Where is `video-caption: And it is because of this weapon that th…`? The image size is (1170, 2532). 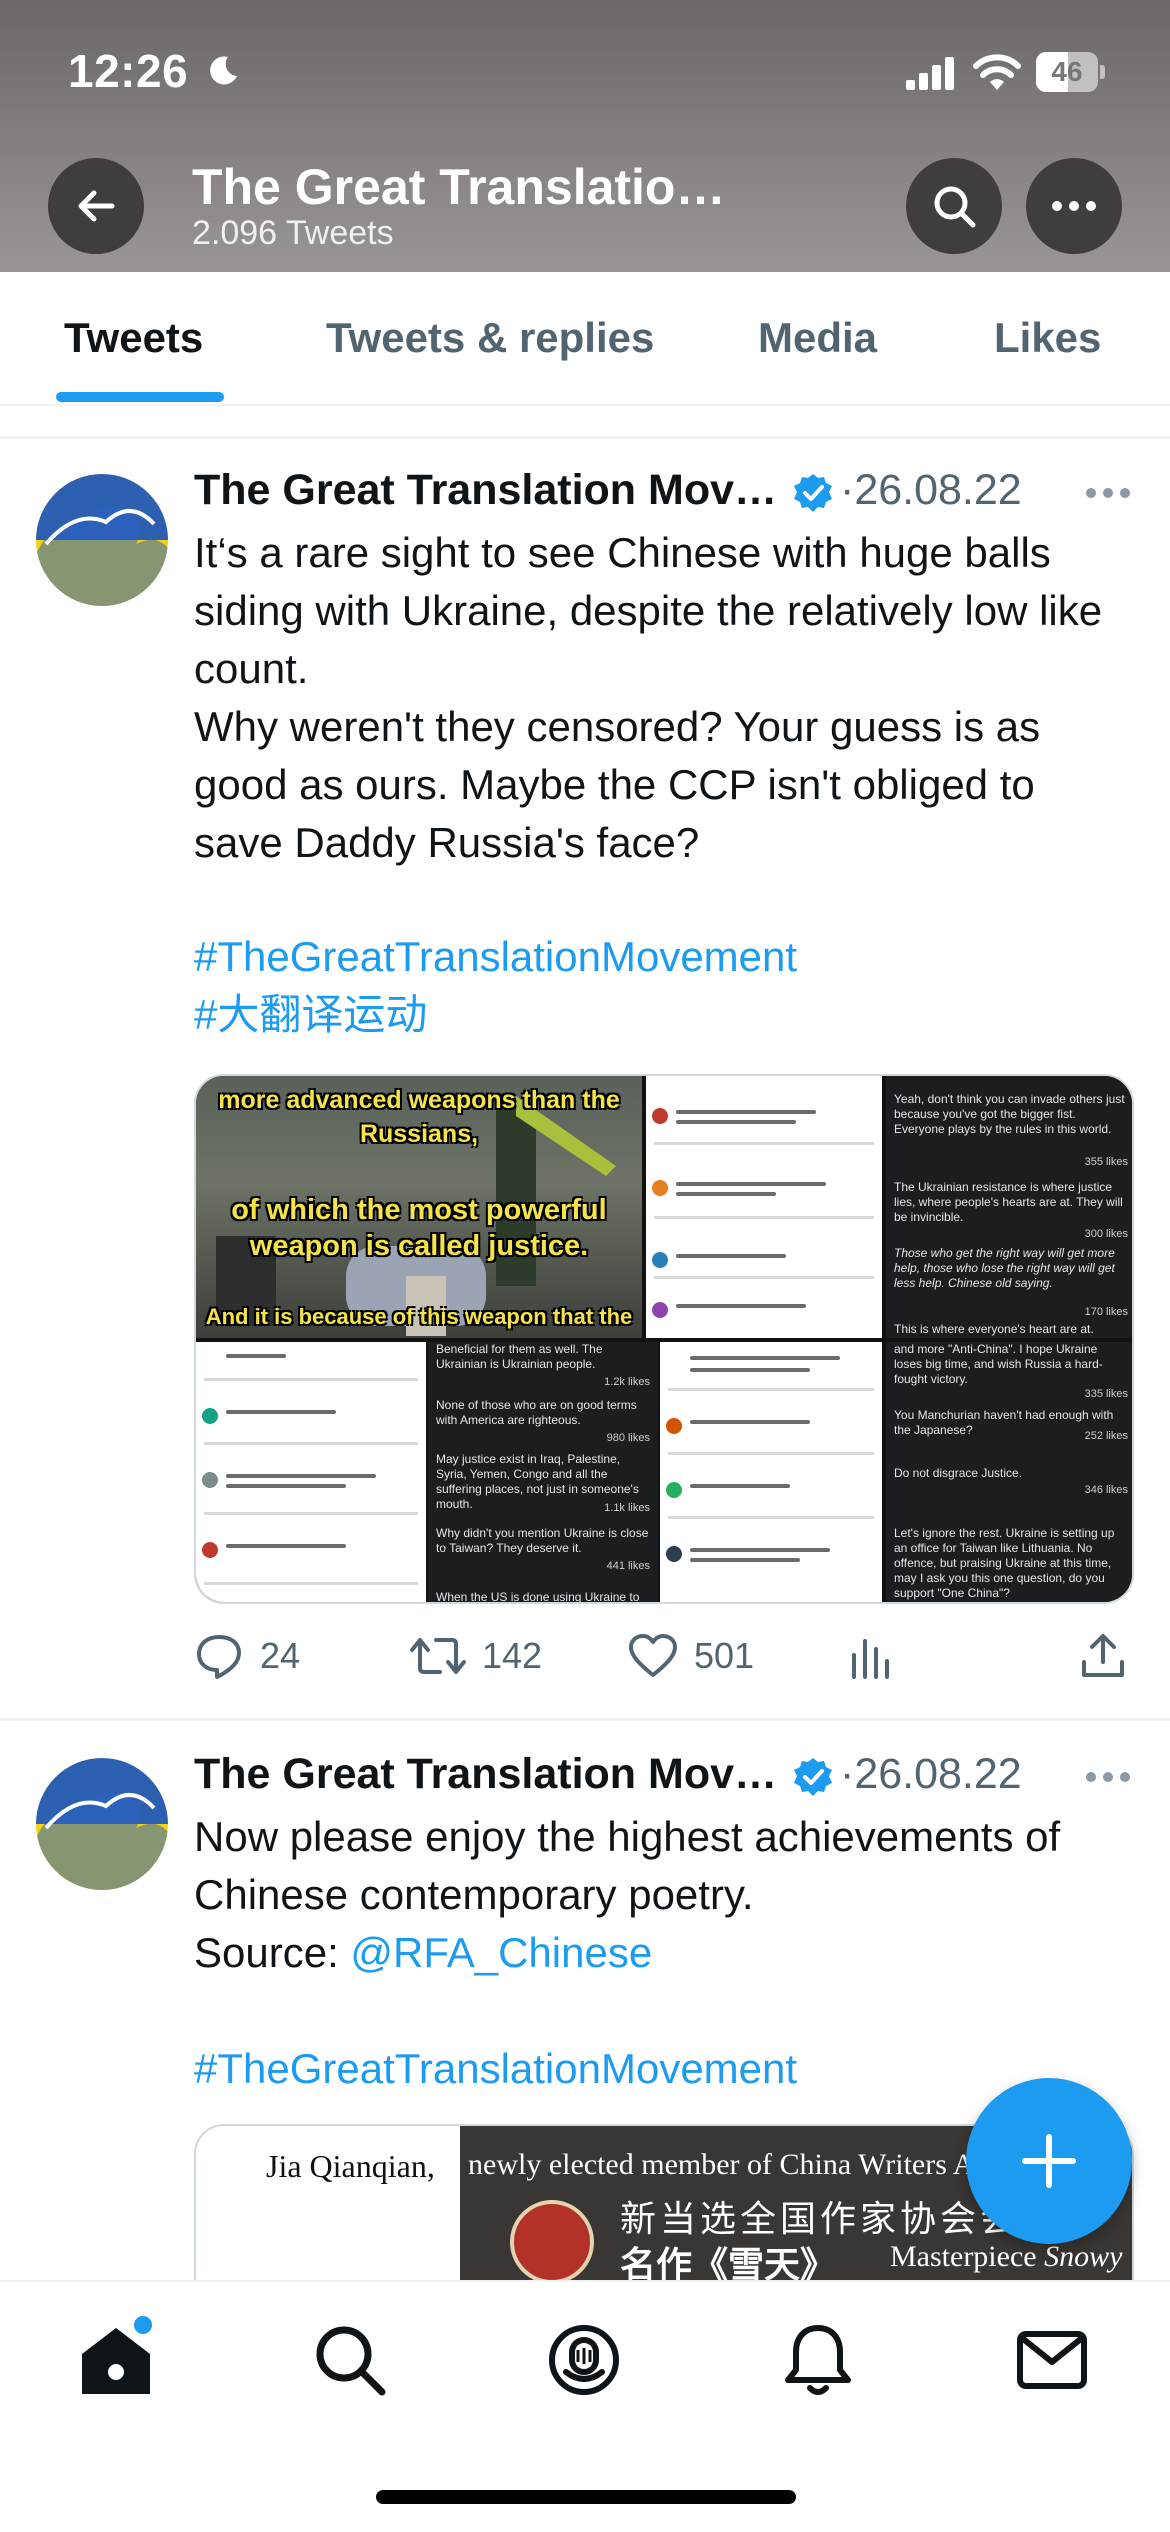 video-caption: And it is because of this weapon that th… is located at coordinates (419, 1316).